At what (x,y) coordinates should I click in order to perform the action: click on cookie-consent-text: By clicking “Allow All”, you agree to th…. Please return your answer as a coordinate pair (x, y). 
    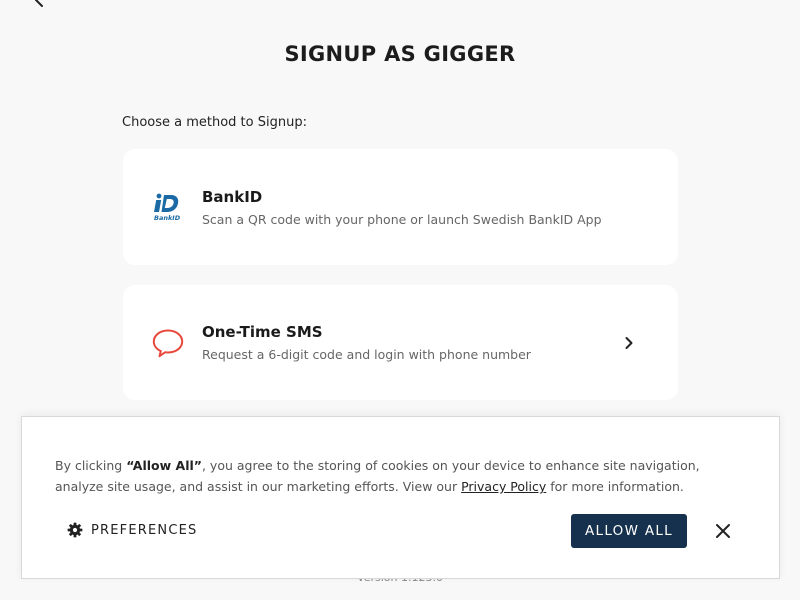
    Looking at the image, I should click on (377, 476).